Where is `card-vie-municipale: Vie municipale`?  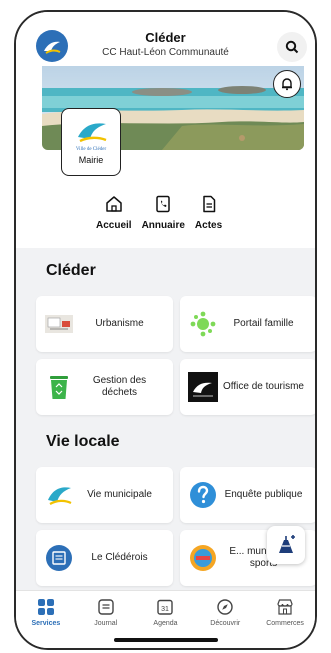 card-vie-municipale: Vie municipale is located at coordinates (104, 495).